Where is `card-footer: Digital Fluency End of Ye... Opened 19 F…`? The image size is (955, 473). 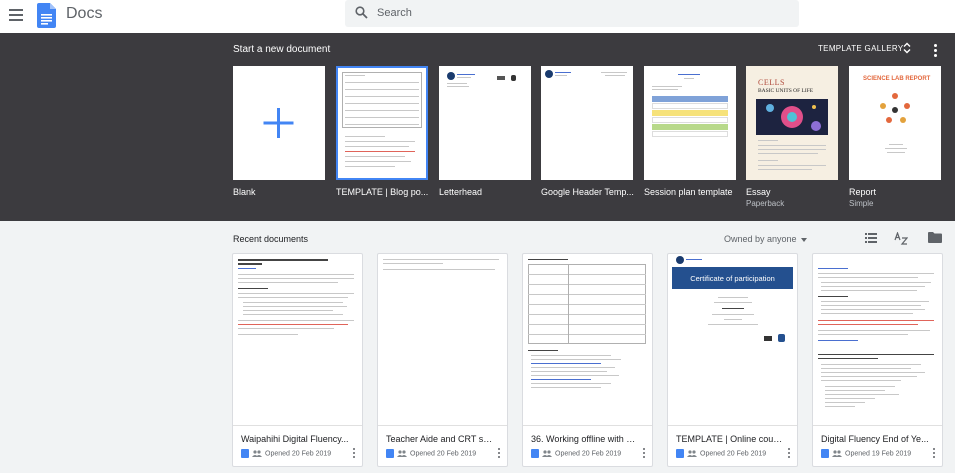 card-footer: Digital Fluency End of Ye... Opened 19 F… is located at coordinates (877, 445).